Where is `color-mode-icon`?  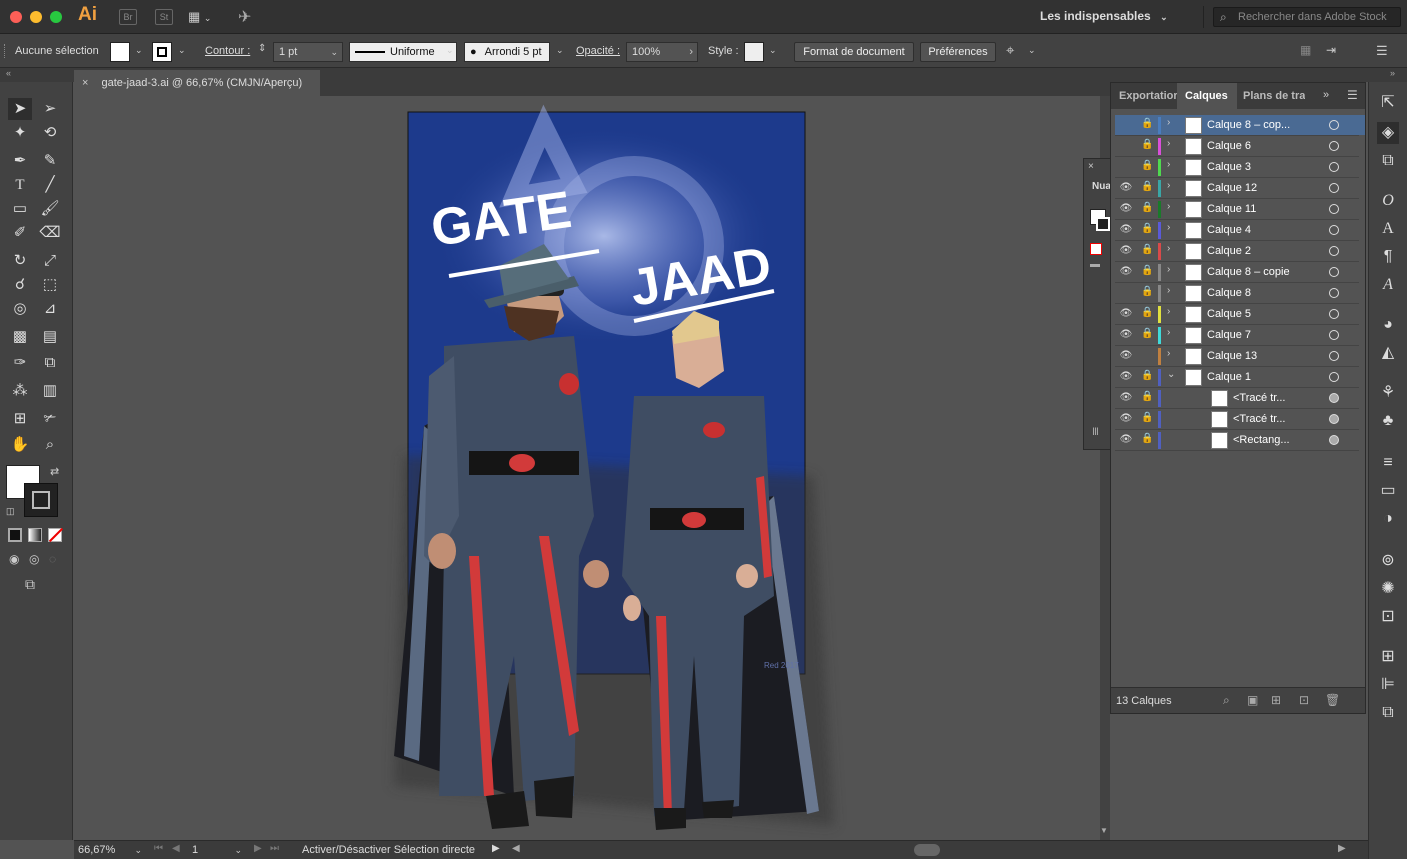 color-mode-icon is located at coordinates (15, 535).